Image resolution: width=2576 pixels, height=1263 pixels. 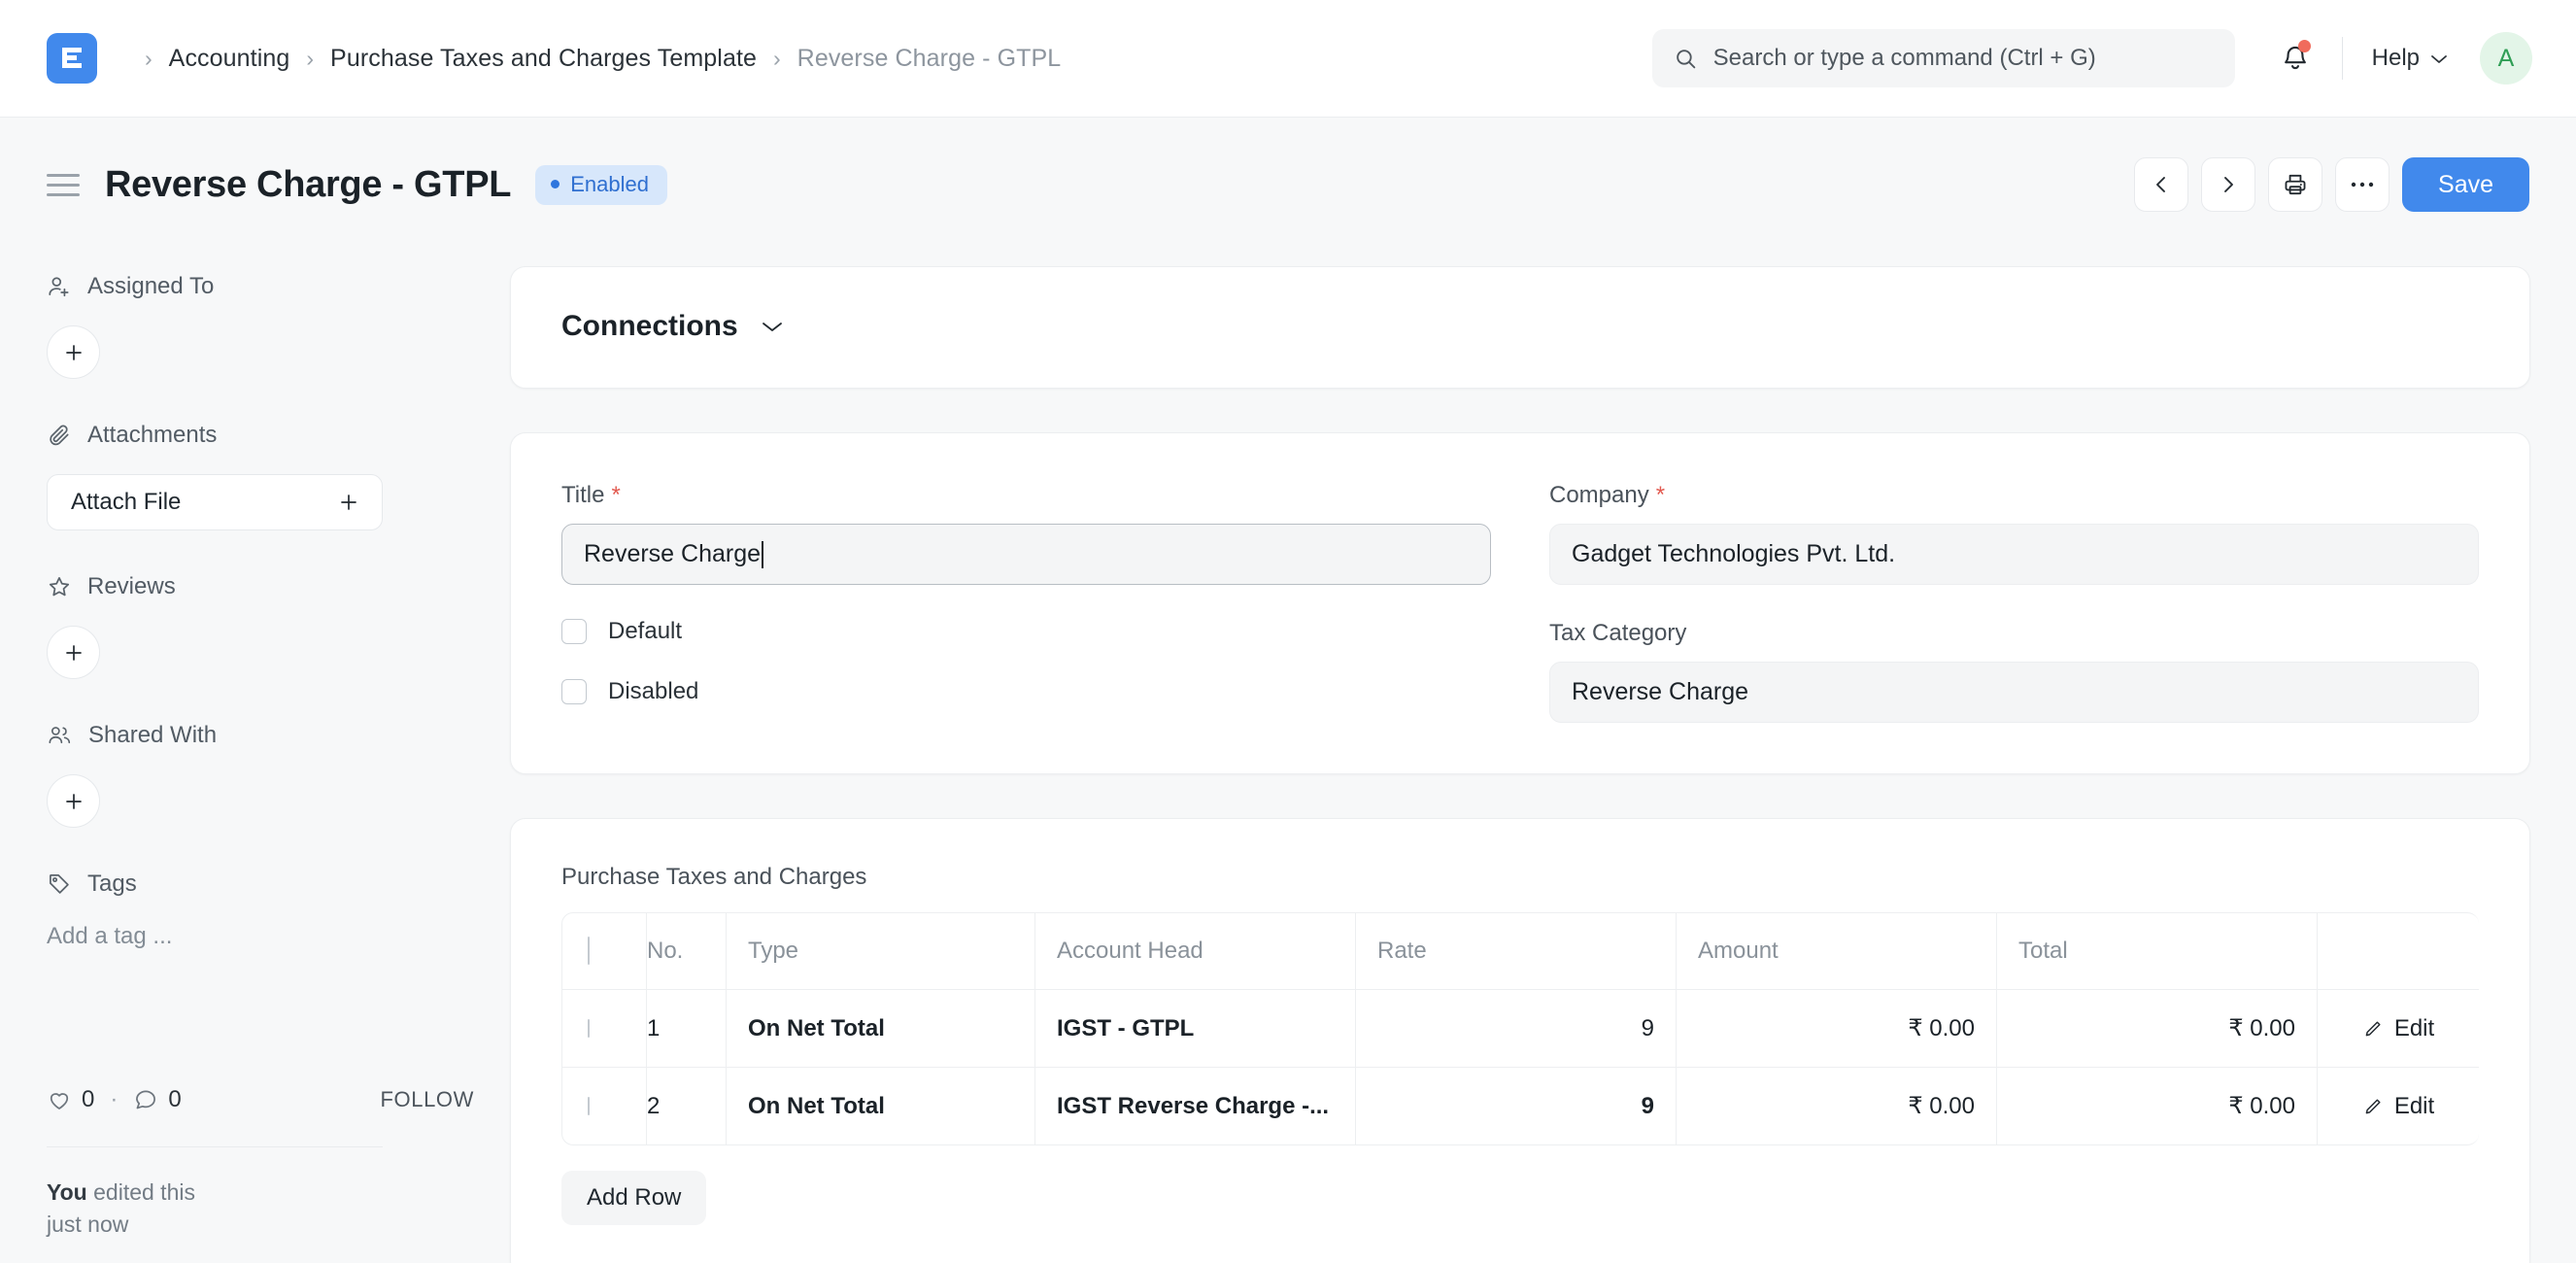 What do you see at coordinates (260, 1210) in the screenshot?
I see `last-activity: You edited this just now` at bounding box center [260, 1210].